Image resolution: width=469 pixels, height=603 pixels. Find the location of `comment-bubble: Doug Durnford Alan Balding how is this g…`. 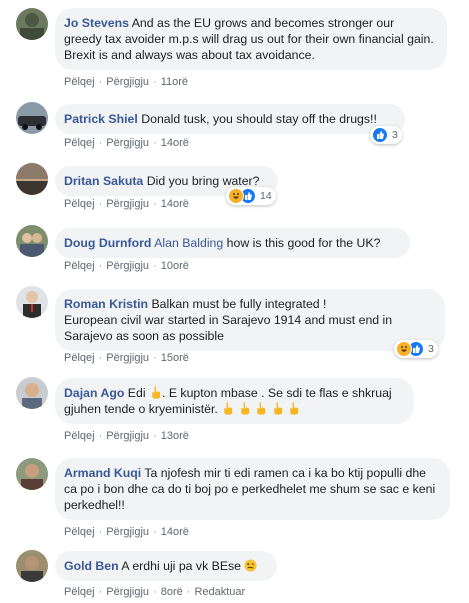

comment-bubble: Doug Durnford Alan Balding how is this g… is located at coordinates (232, 243).